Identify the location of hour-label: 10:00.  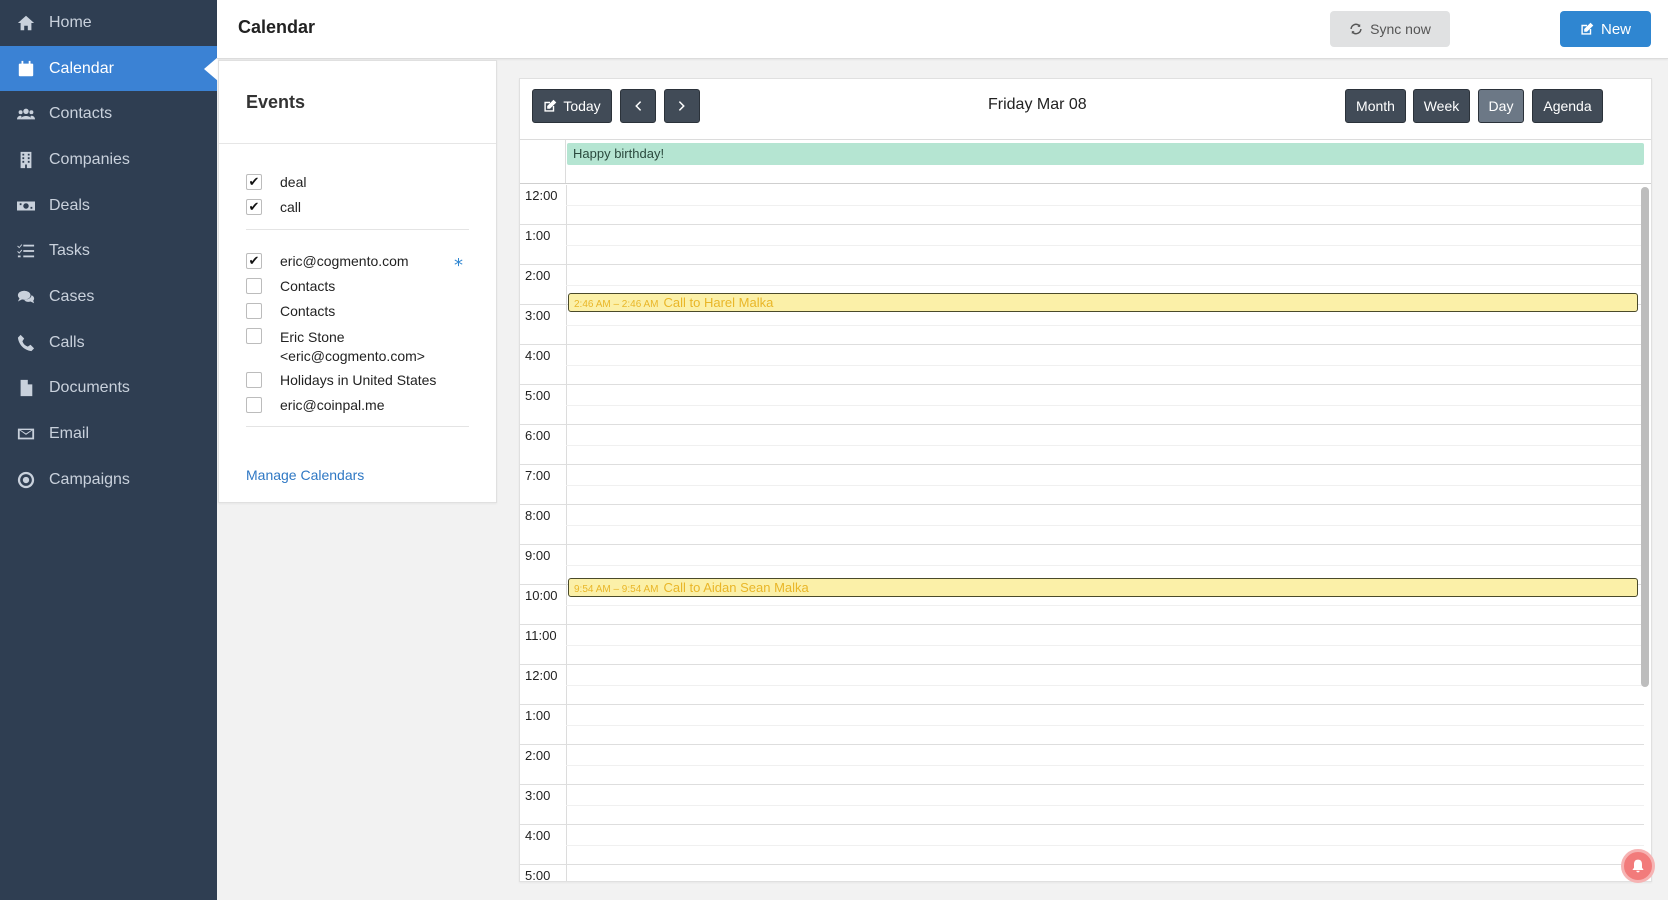
(541, 595).